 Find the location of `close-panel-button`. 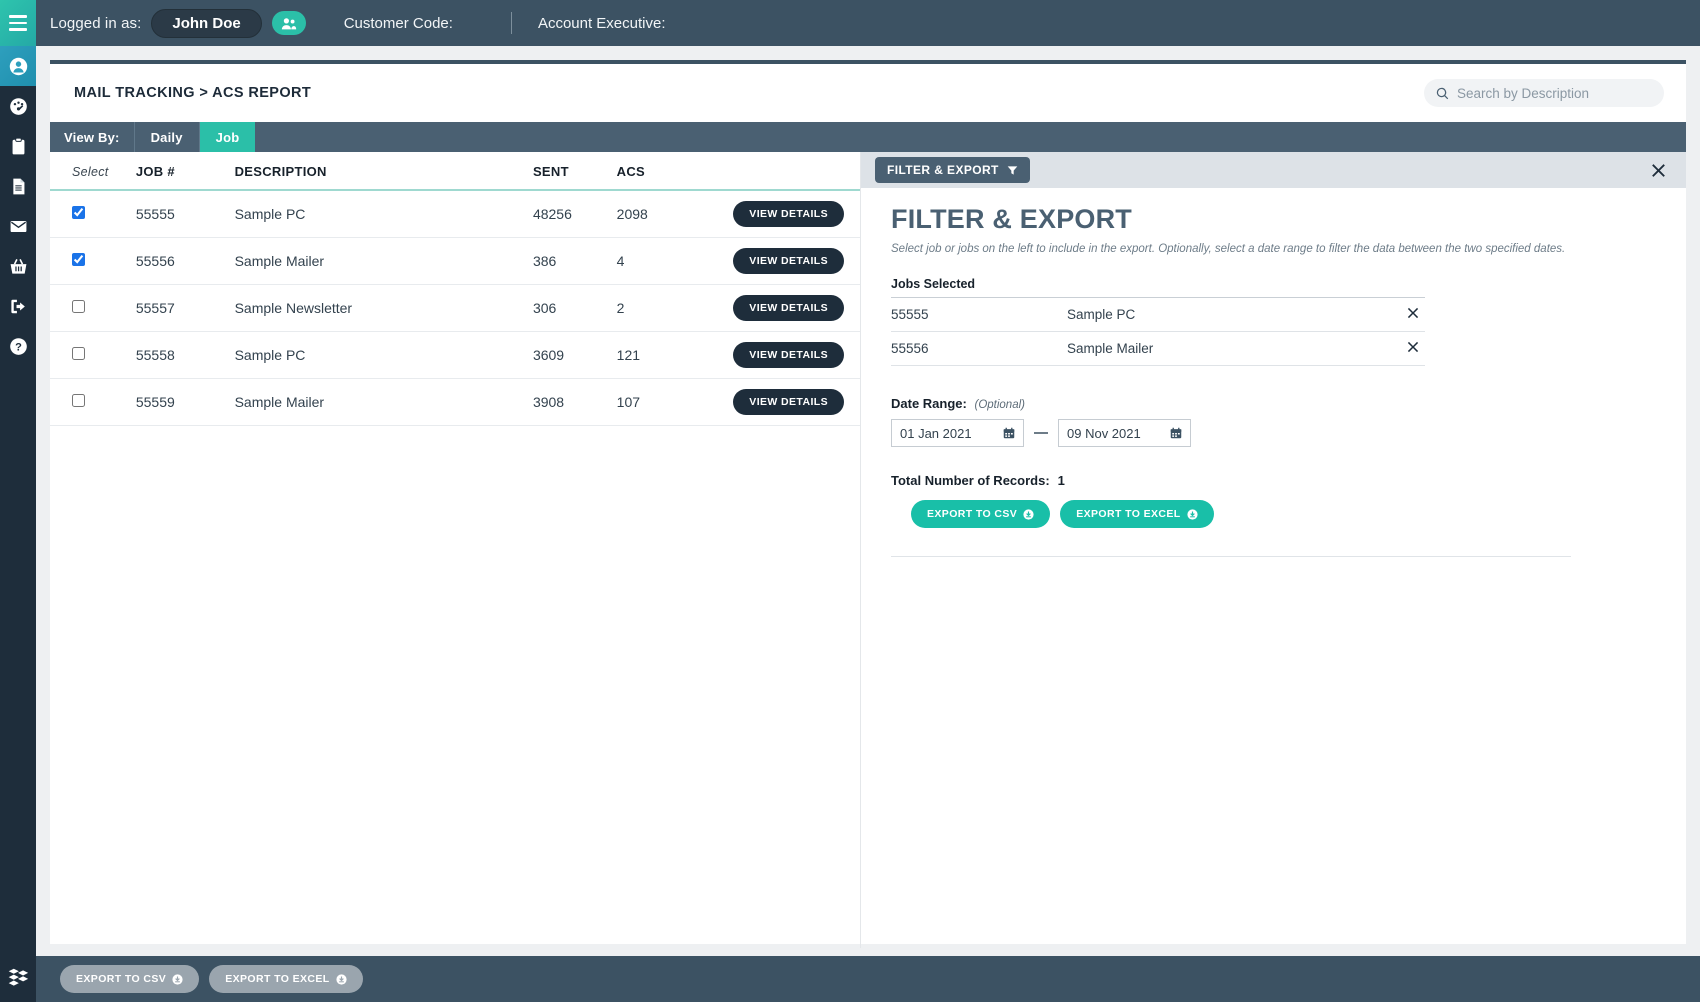

close-panel-button is located at coordinates (1658, 170).